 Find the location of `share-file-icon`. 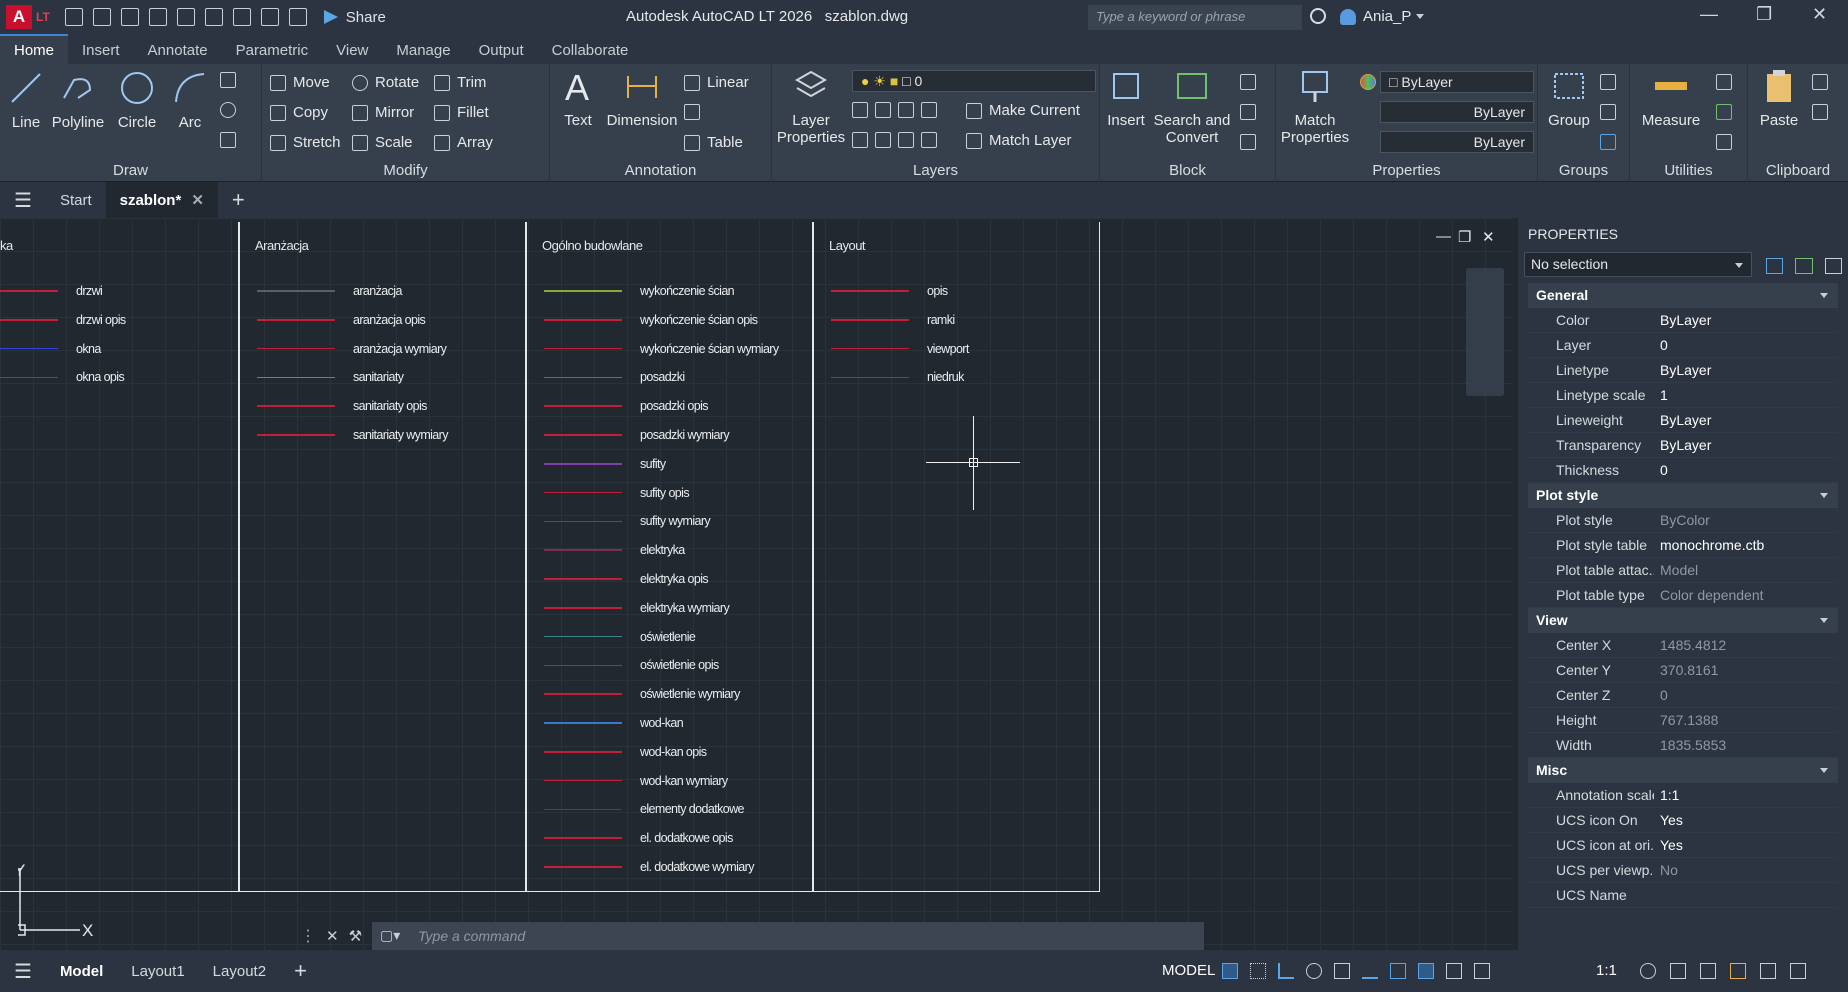

share-file-icon is located at coordinates (213, 17).